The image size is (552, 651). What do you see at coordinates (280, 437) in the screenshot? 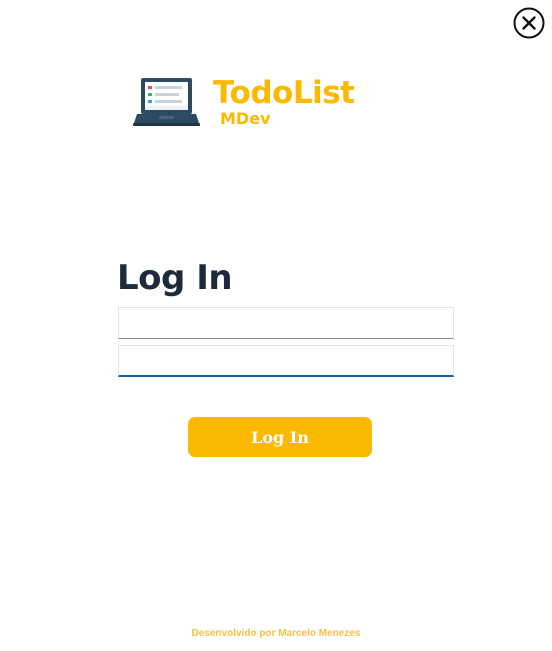
I see `login-button: Log In` at bounding box center [280, 437].